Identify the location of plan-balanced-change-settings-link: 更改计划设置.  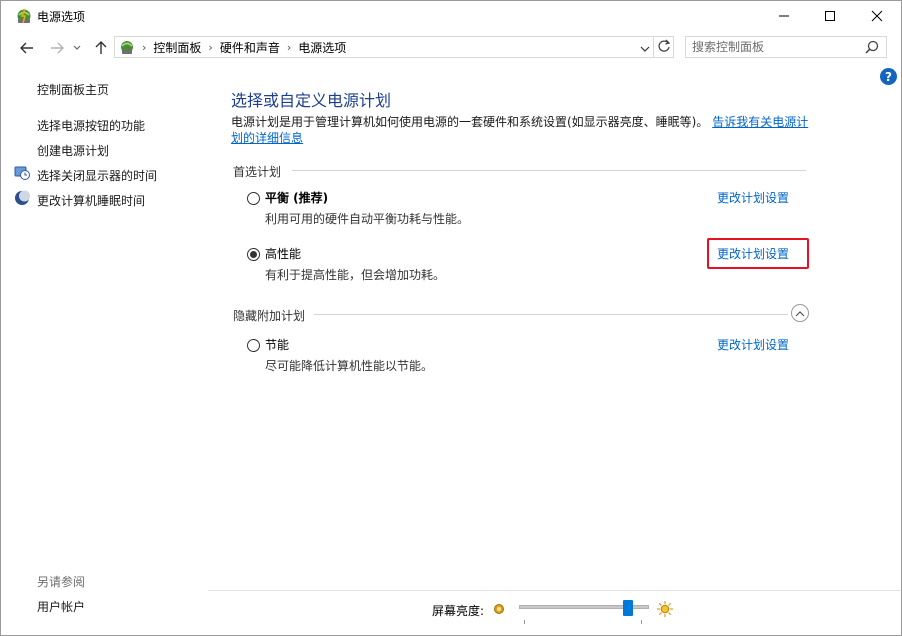
(753, 197).